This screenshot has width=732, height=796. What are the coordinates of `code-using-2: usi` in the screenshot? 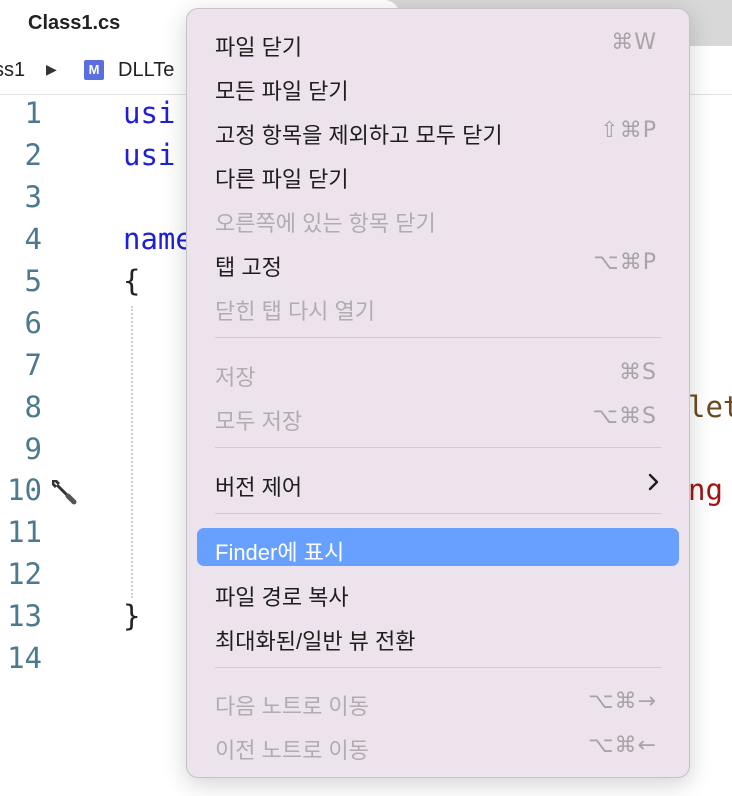 It's located at (149, 155).